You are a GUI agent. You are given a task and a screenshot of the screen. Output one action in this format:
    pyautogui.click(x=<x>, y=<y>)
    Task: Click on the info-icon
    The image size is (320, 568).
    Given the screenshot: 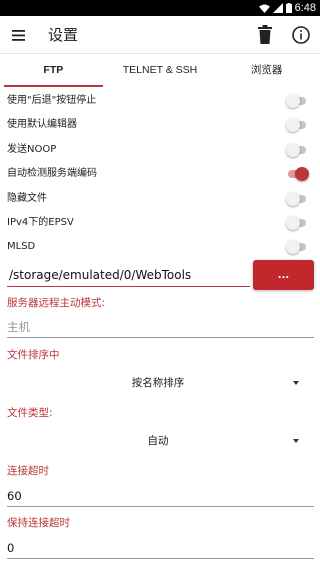 What is the action you would take?
    pyautogui.click(x=301, y=35)
    